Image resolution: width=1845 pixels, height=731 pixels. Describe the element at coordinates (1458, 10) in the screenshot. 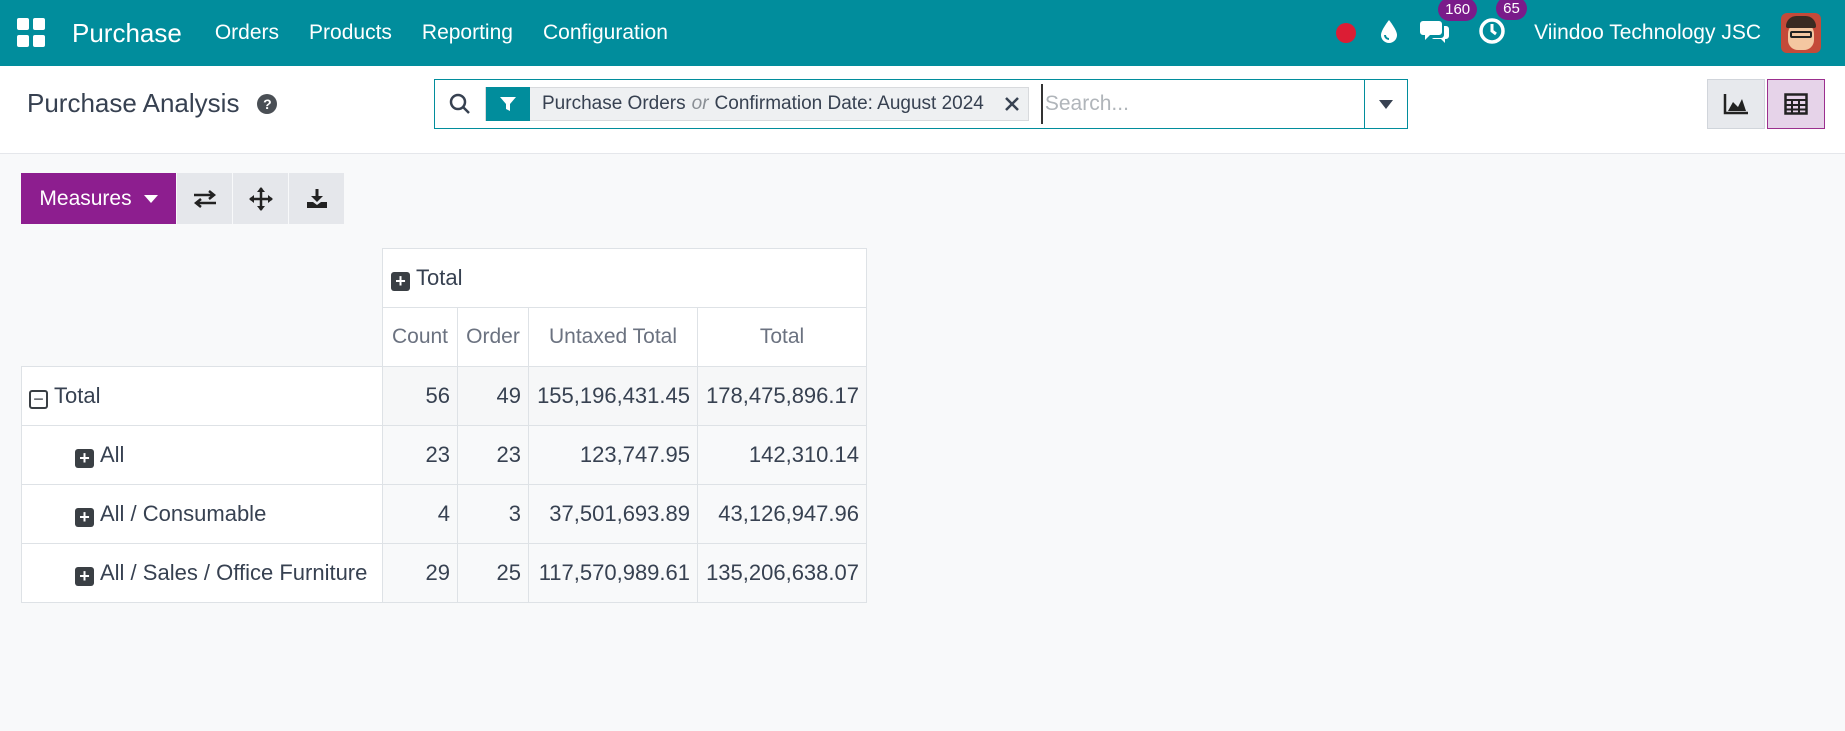

I see `messages-count-badge: 160` at that location.